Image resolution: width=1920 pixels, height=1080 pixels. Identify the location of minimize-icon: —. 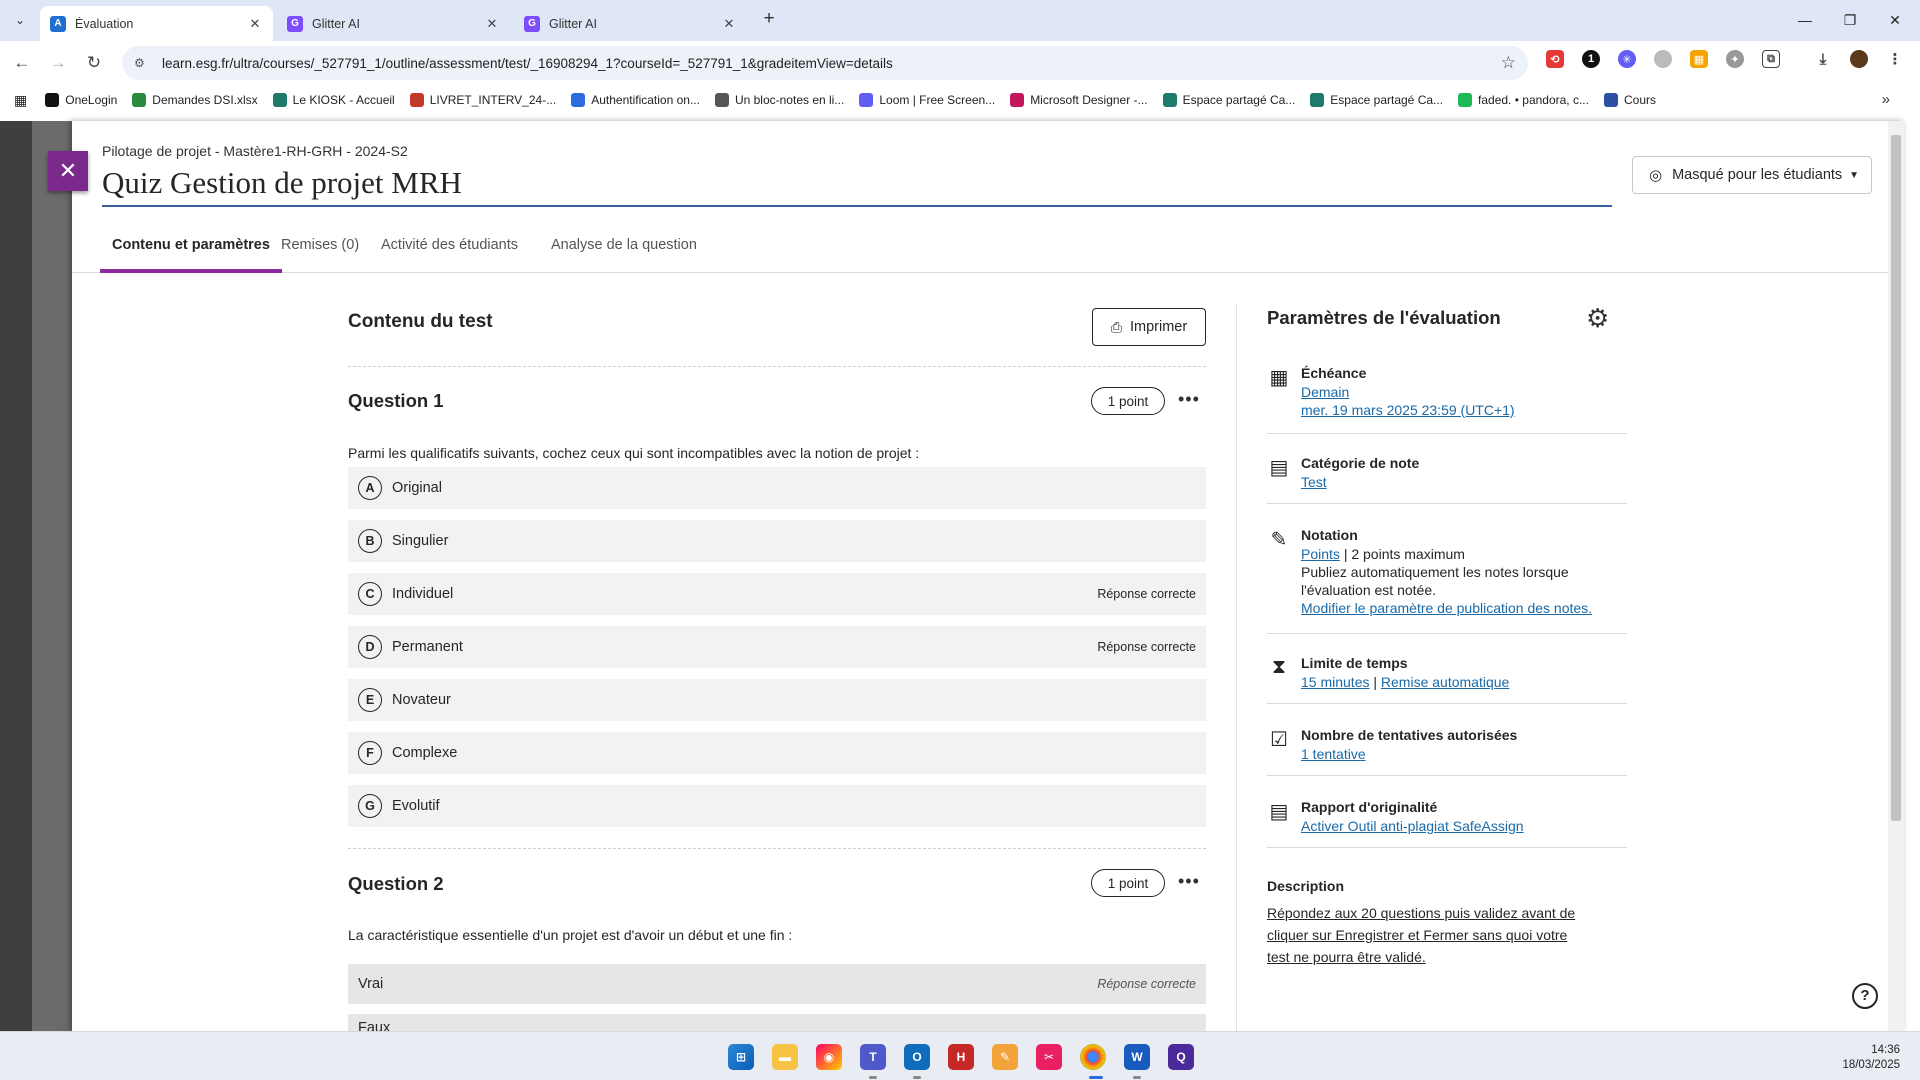
(1805, 20).